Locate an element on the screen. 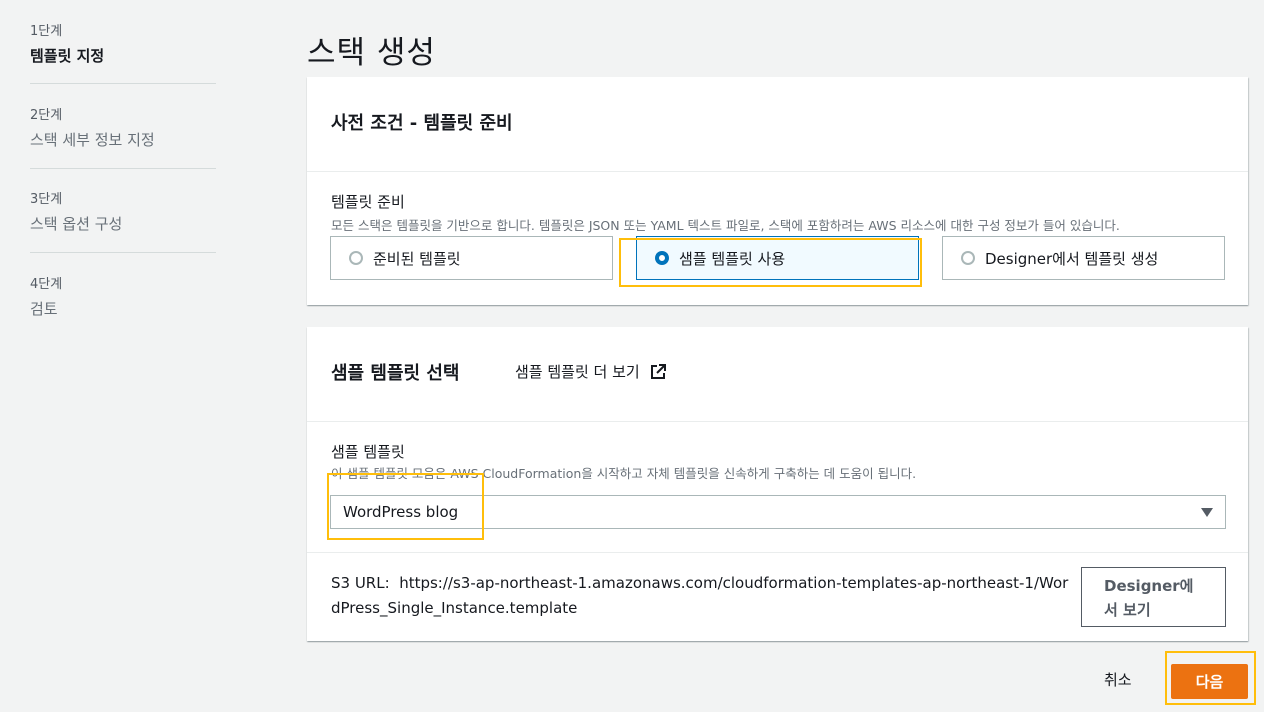 This screenshot has height=712, width=1264. radio-checked-icon is located at coordinates (662, 258).